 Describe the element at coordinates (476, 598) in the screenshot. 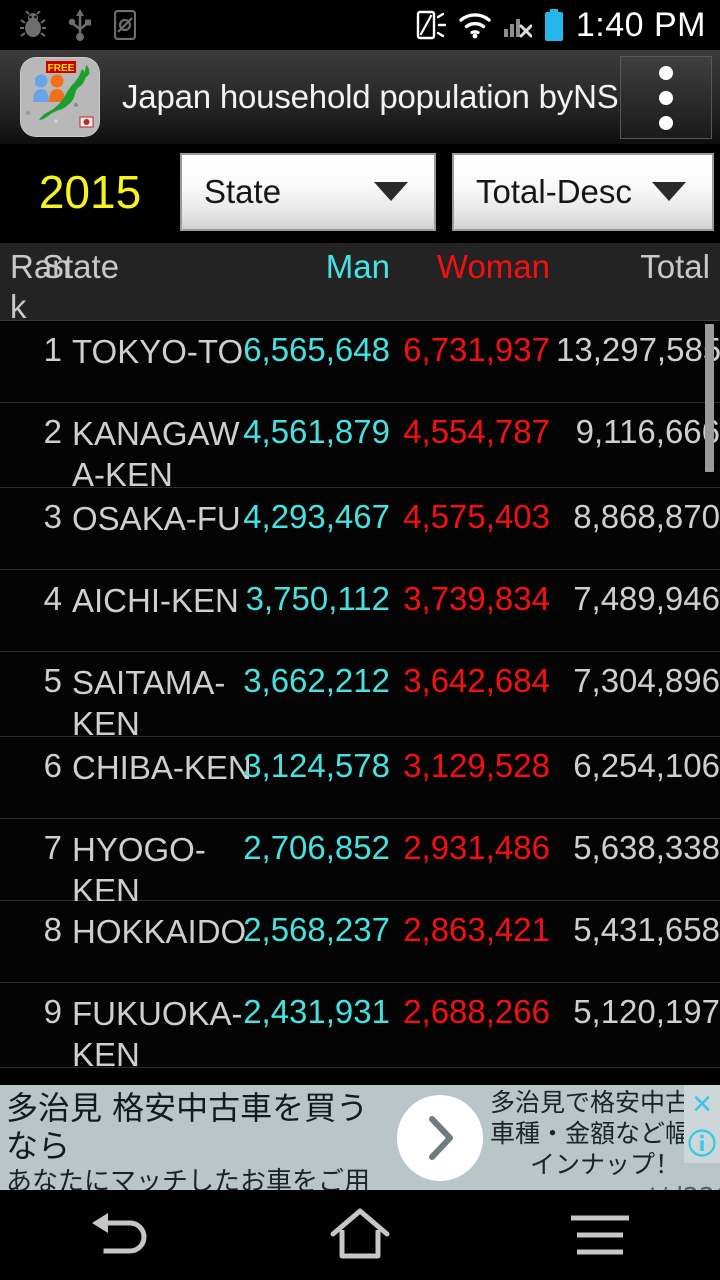

I see `row-woman: 3,739,834` at that location.